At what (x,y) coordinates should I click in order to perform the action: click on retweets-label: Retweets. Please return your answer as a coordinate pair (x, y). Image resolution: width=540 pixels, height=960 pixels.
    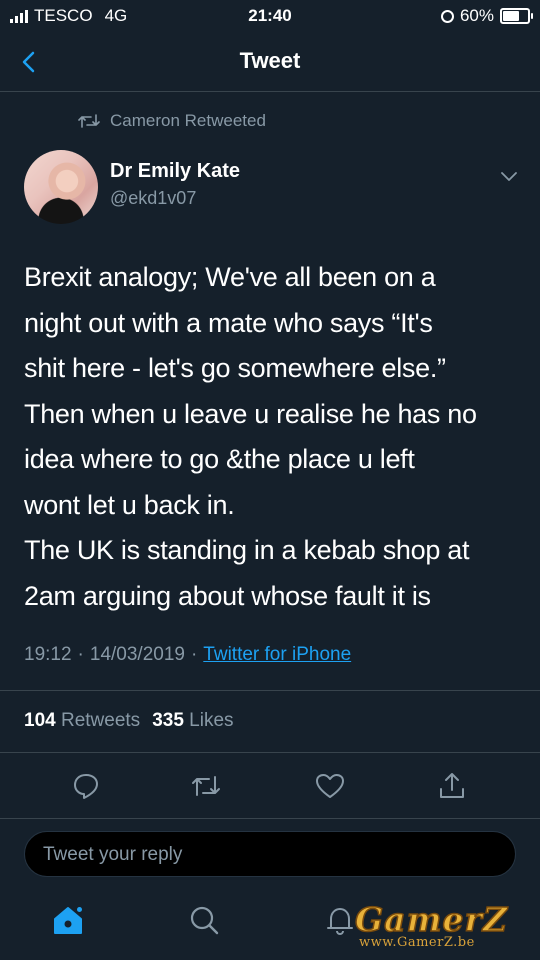
    Looking at the image, I should click on (100, 720).